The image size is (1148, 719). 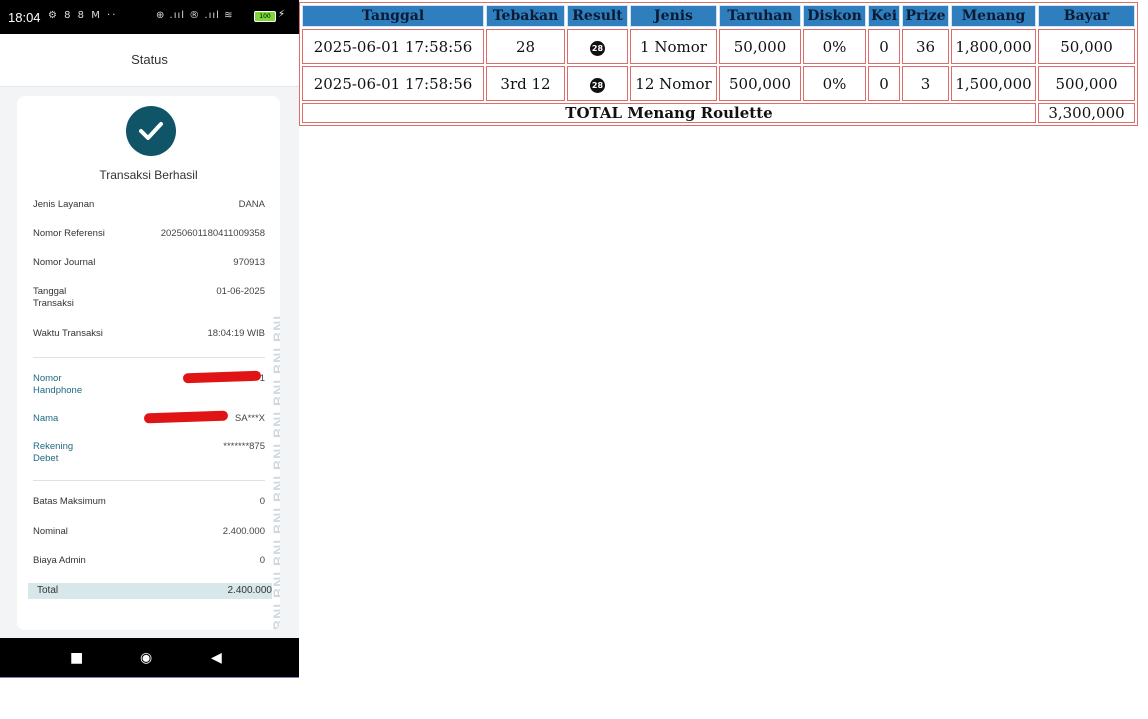 What do you see at coordinates (244, 446) in the screenshot?
I see `field-value: *******875` at bounding box center [244, 446].